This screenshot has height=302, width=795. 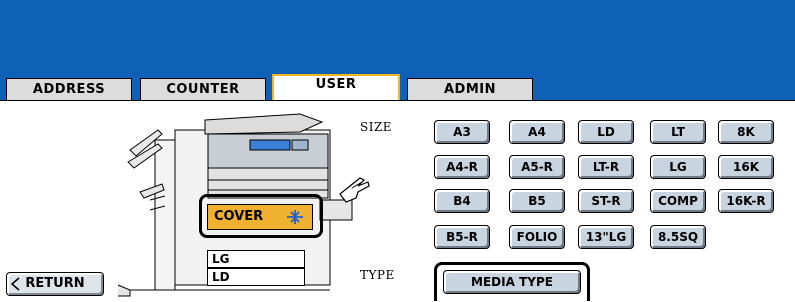 What do you see at coordinates (256, 277) in the screenshot?
I see `tray-ld: LD` at bounding box center [256, 277].